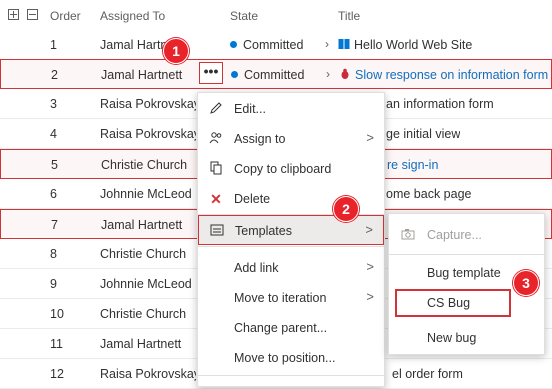 Image resolution: width=552 pixels, height=389 pixels. What do you see at coordinates (244, 16) in the screenshot?
I see `column-header-state: State` at bounding box center [244, 16].